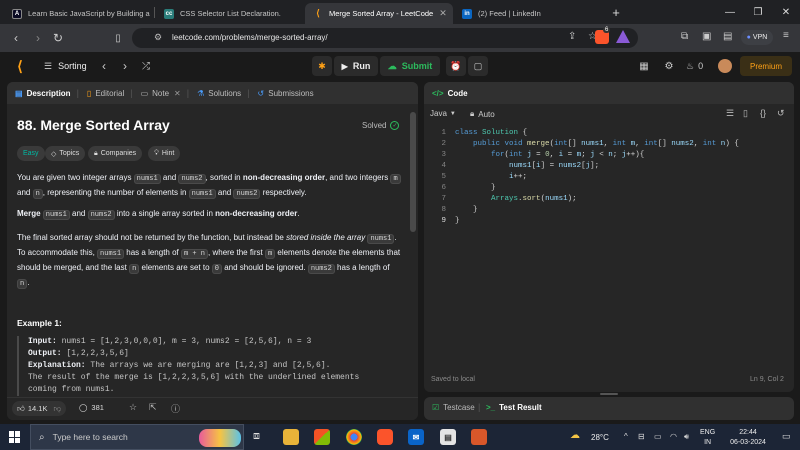 The image size is (800, 450). What do you see at coordinates (153, 407) in the screenshot?
I see `share-icon: ⇱` at bounding box center [153, 407].